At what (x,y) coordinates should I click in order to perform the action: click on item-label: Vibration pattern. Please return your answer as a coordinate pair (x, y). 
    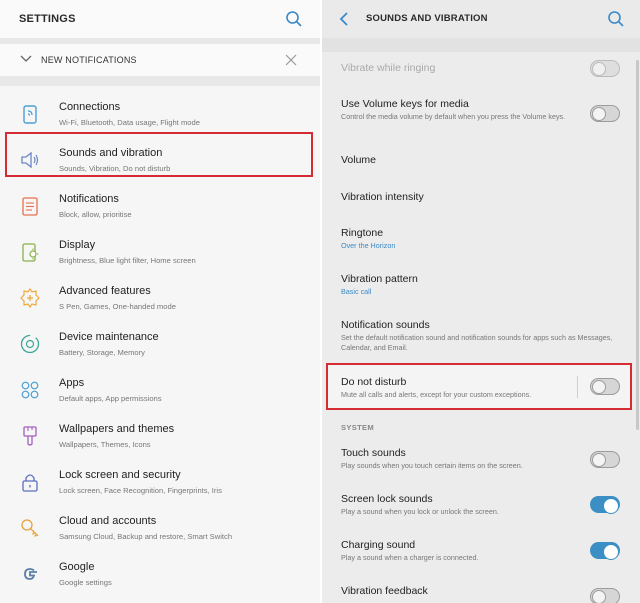
    Looking at the image, I should click on (379, 279).